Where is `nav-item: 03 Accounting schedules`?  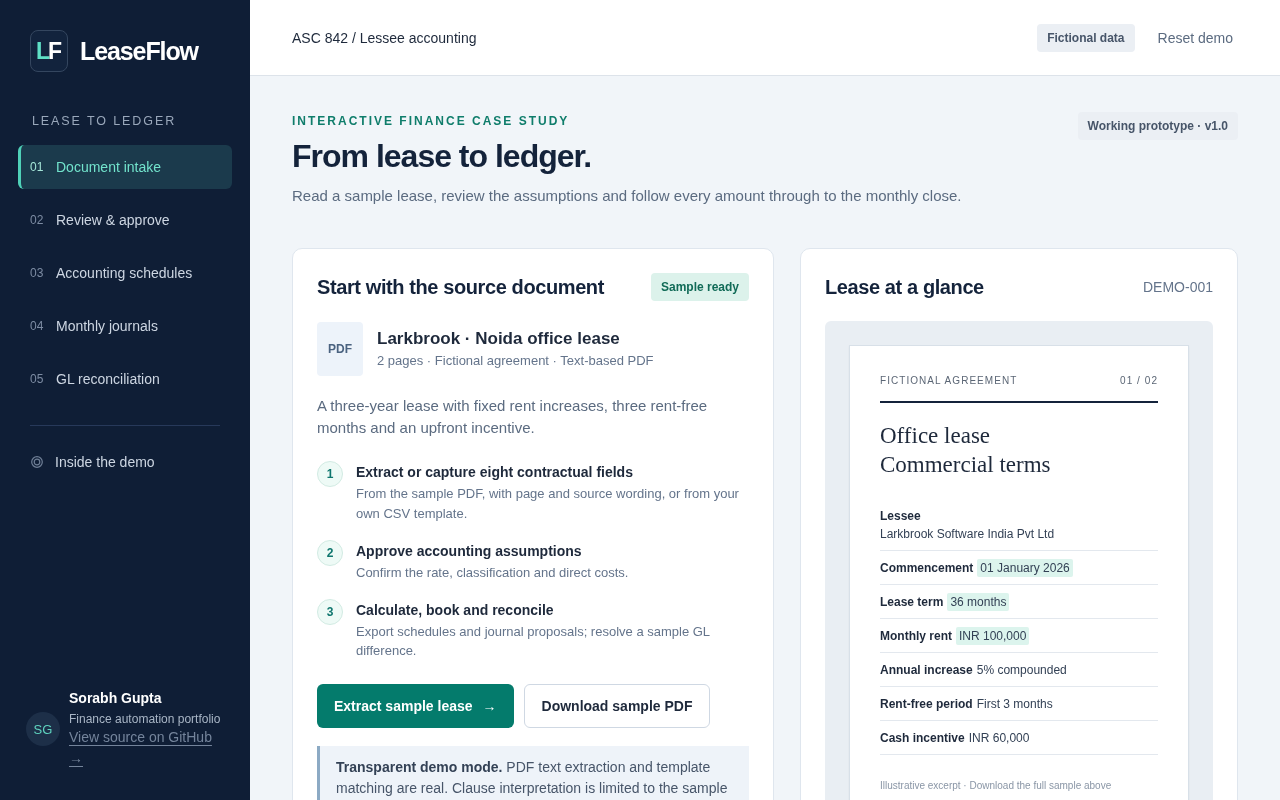 nav-item: 03 Accounting schedules is located at coordinates (125, 273).